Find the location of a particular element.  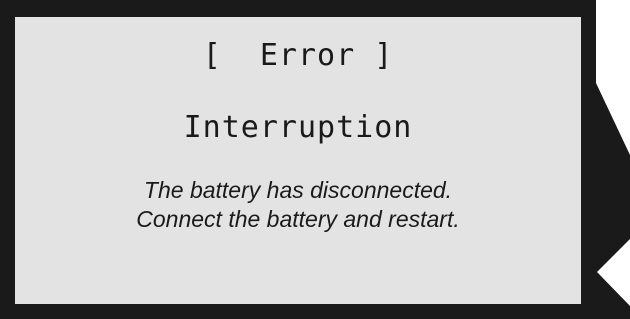

error-heading: Interruption is located at coordinates (298, 127).